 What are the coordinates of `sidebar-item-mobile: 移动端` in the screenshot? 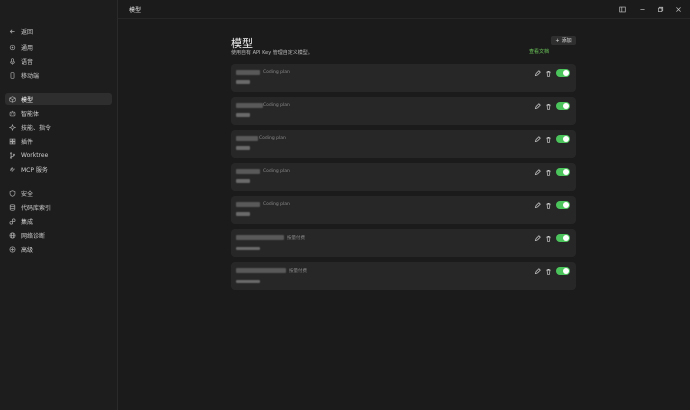 It's located at (58, 75).